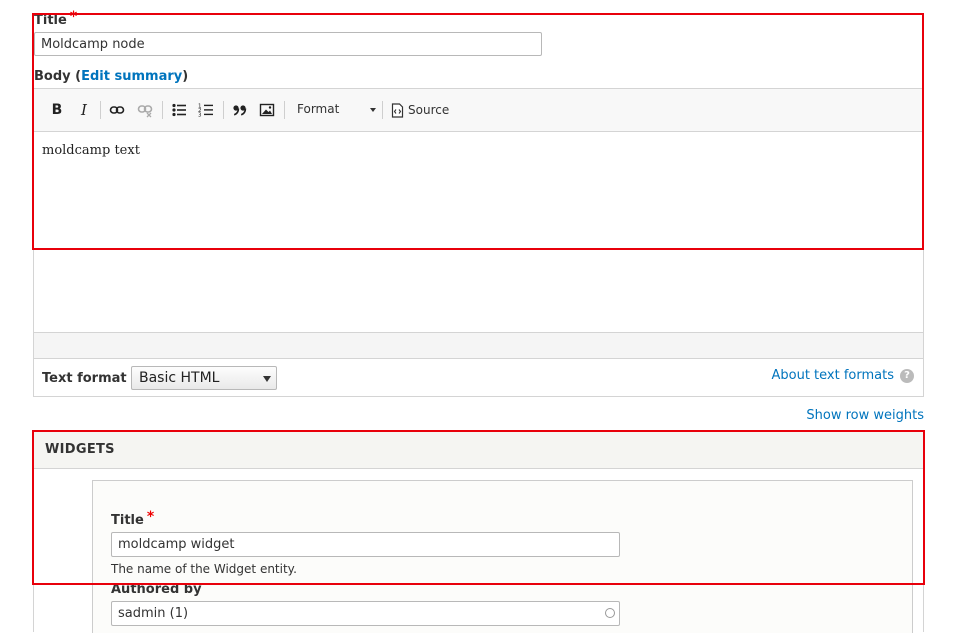 This screenshot has width=976, height=633. What do you see at coordinates (204, 569) in the screenshot?
I see `widget-title-description: The name of the Widget entity.` at bounding box center [204, 569].